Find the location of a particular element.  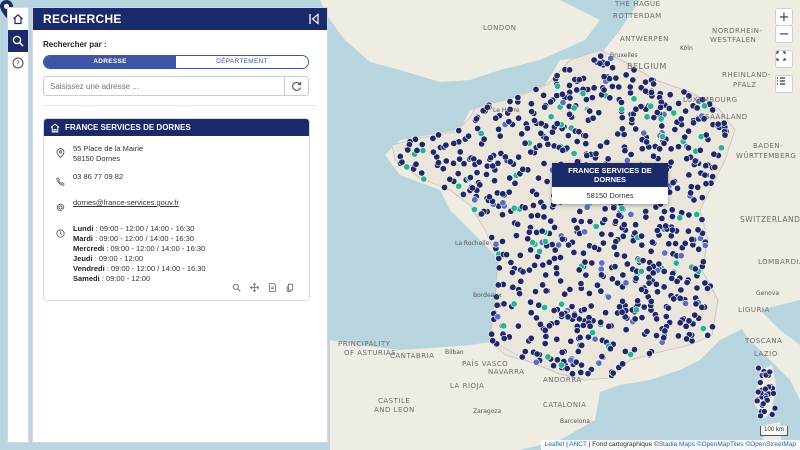

directions-button is located at coordinates (254, 287).